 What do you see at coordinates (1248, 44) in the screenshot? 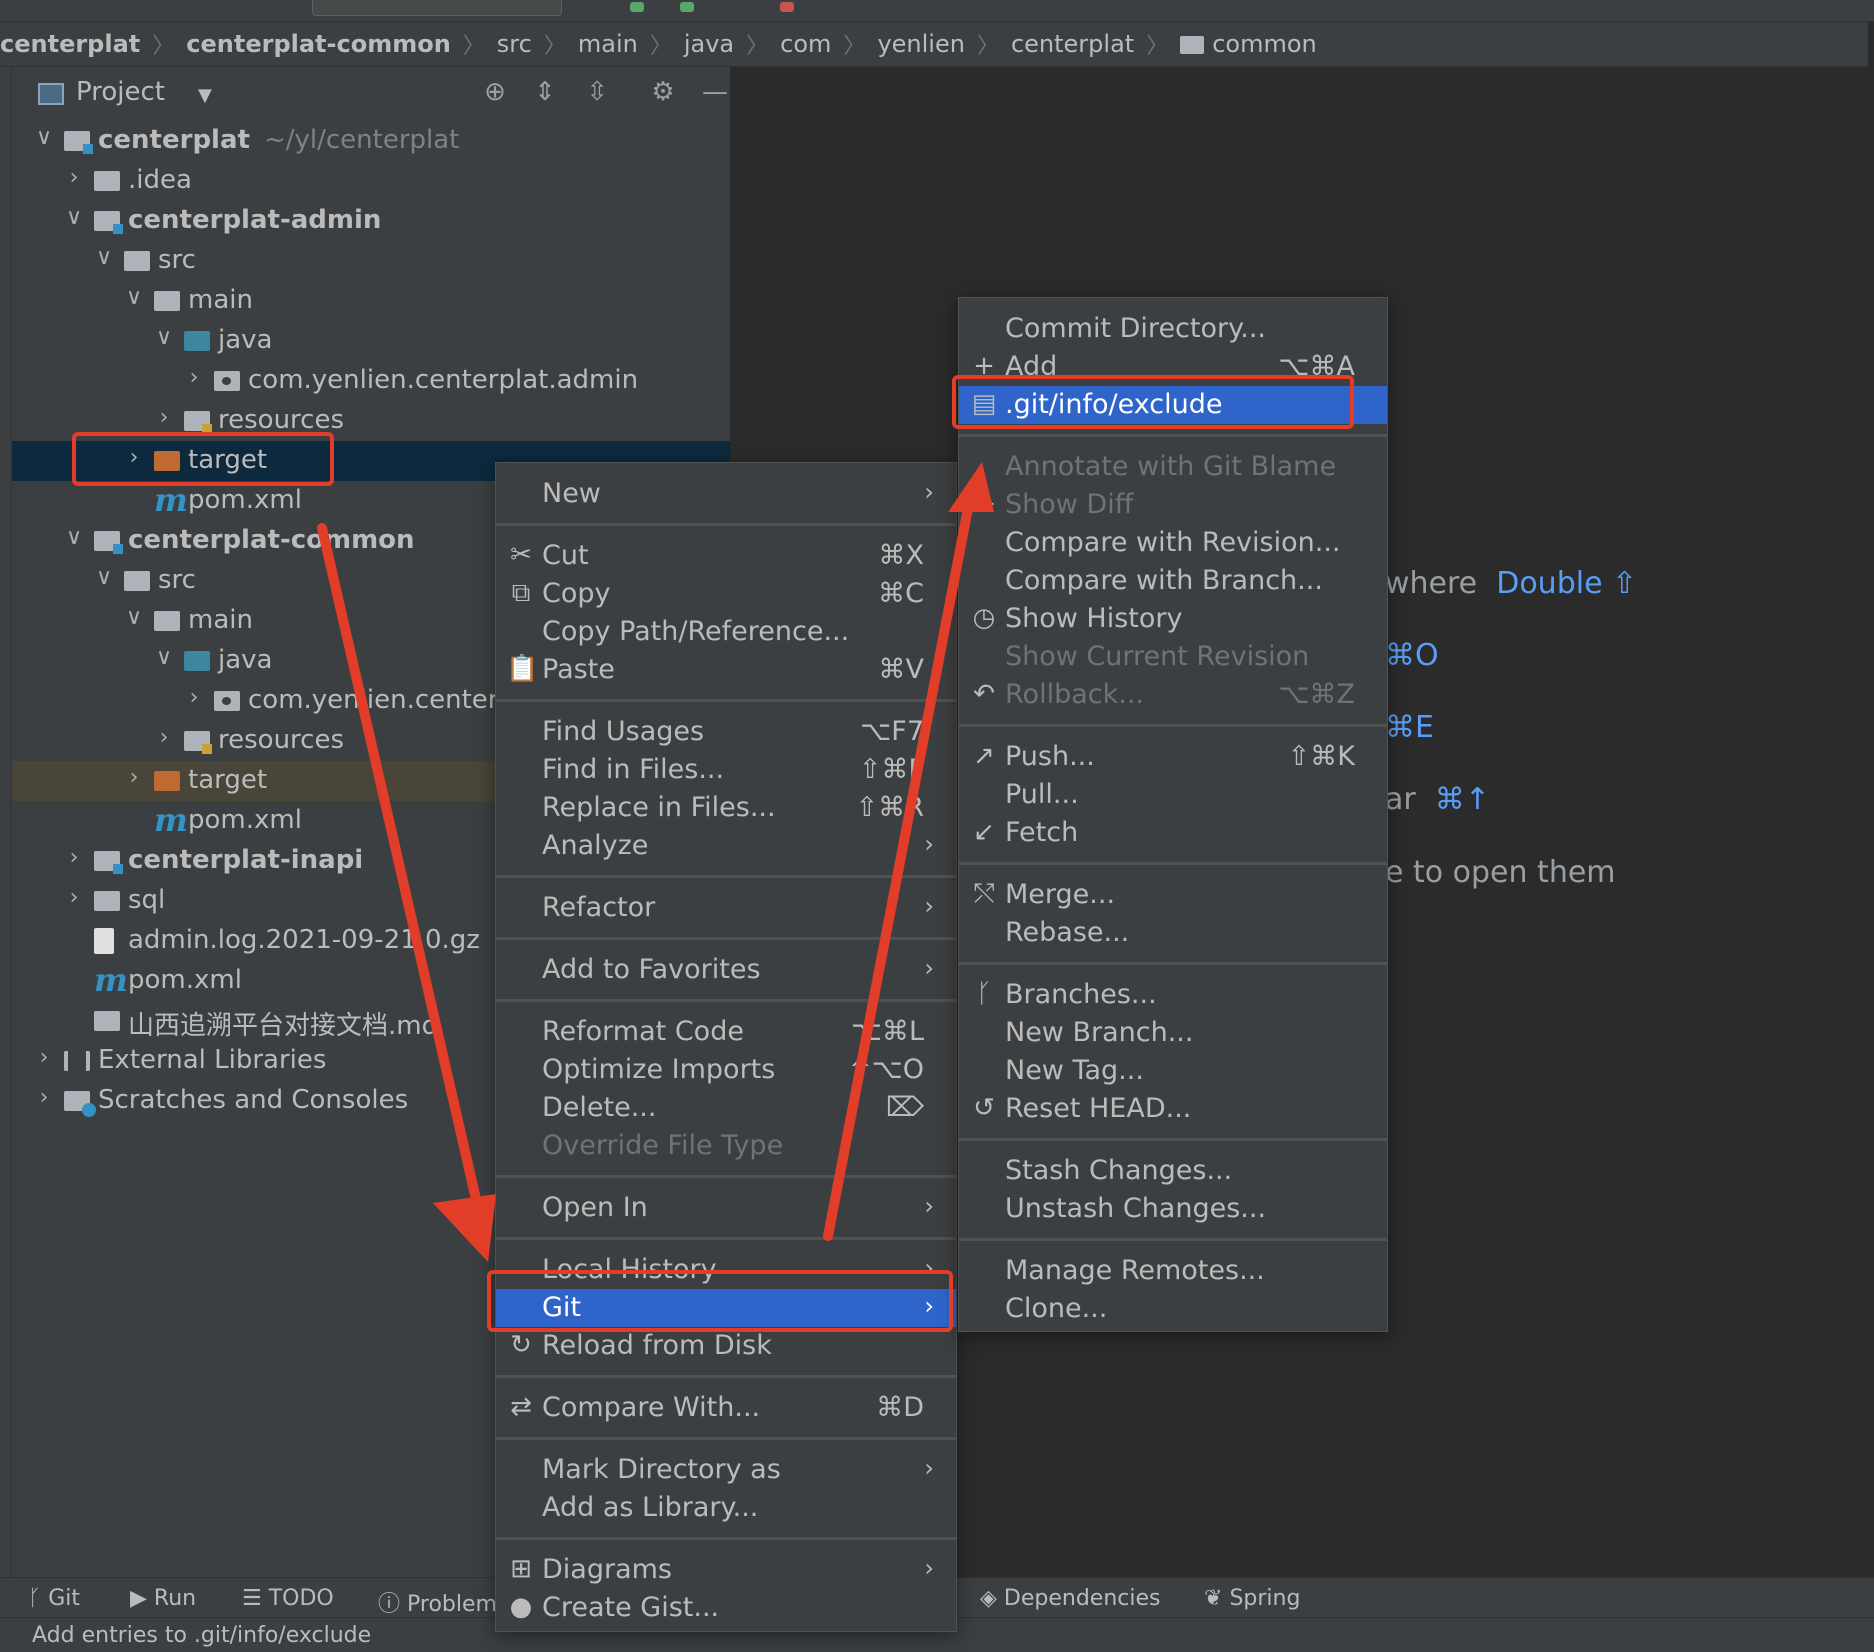
I see `breadcrumb-item: common` at bounding box center [1248, 44].